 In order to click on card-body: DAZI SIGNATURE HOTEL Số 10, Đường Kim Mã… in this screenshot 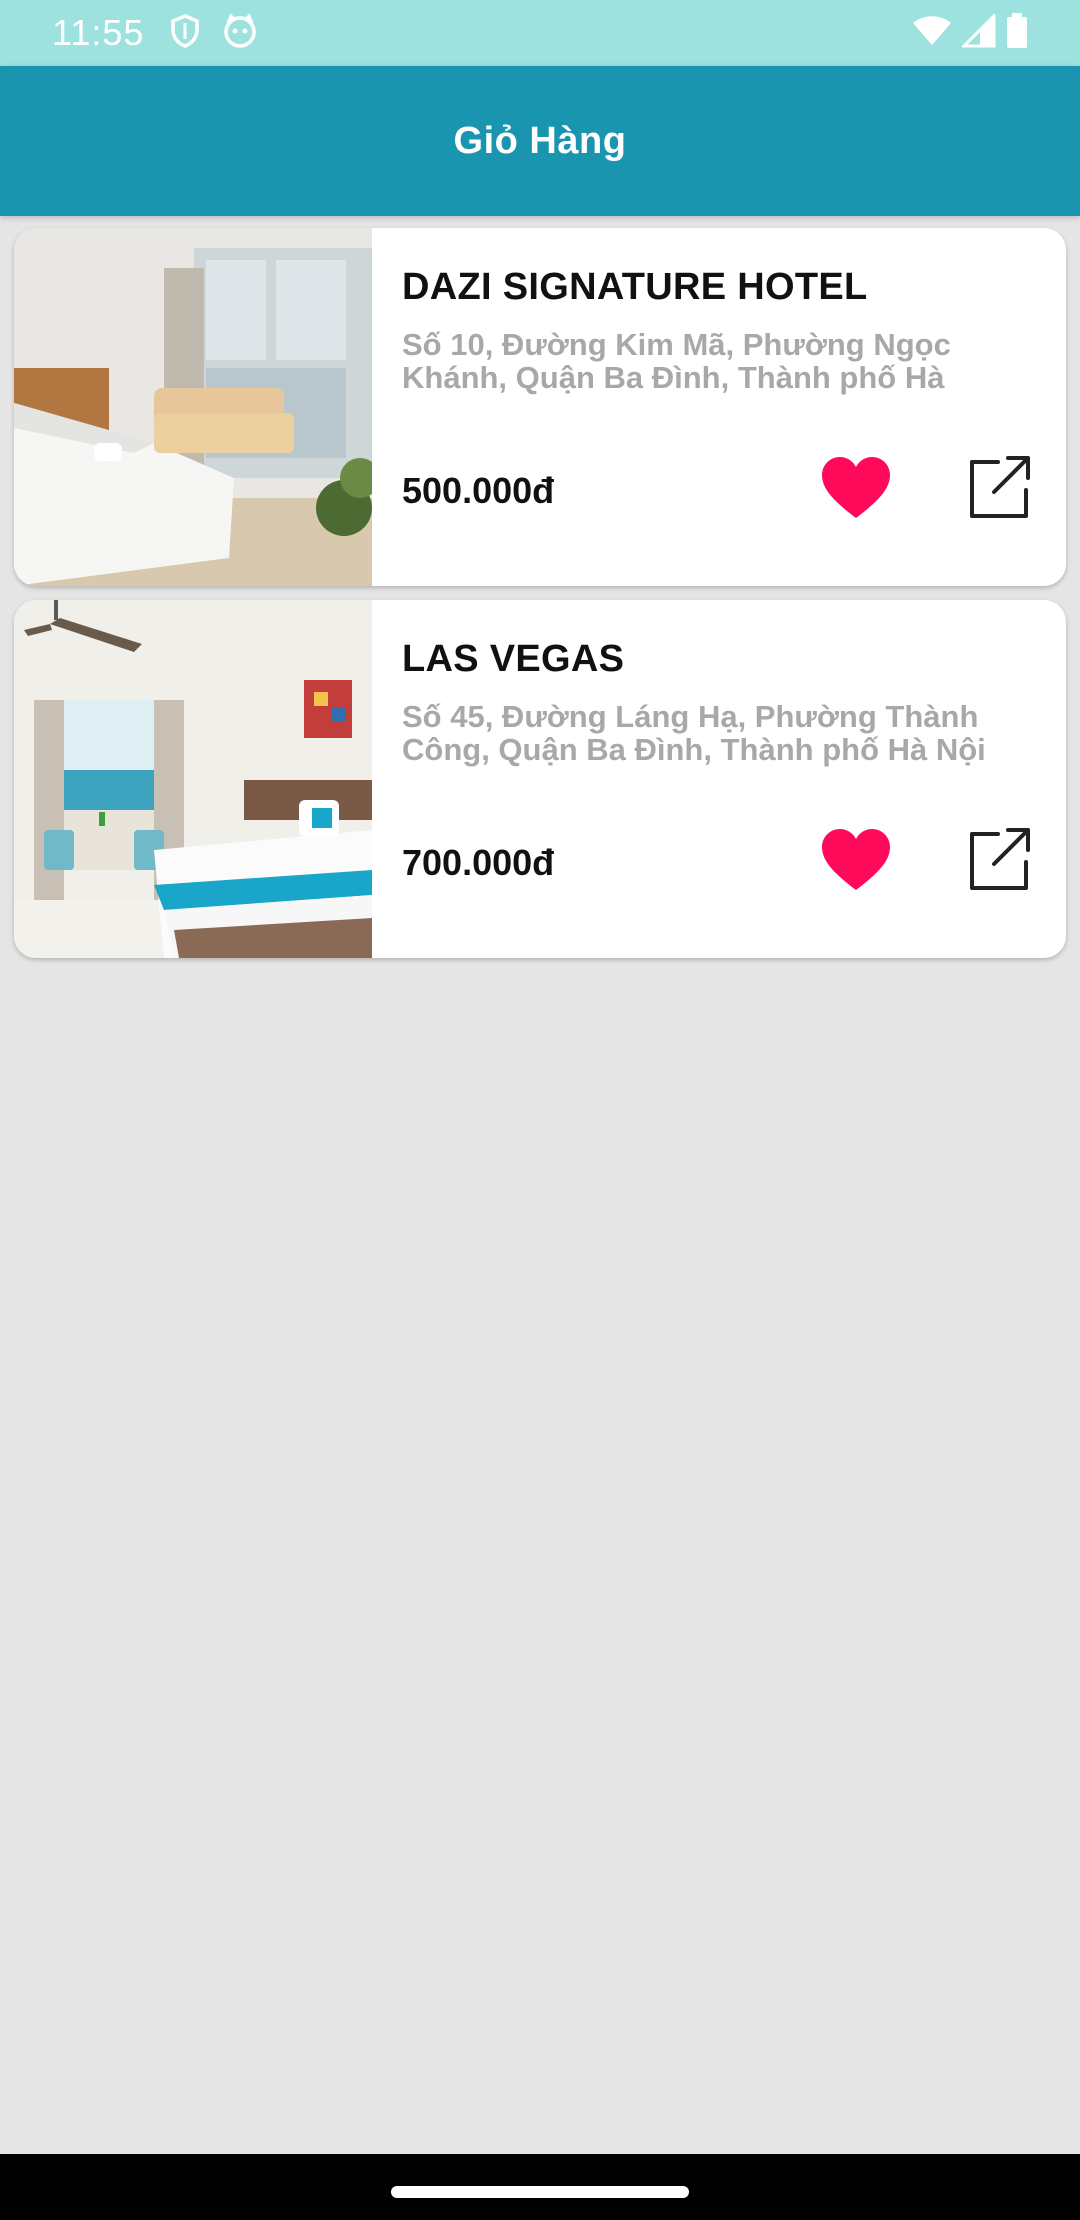, I will do `click(734, 407)`.